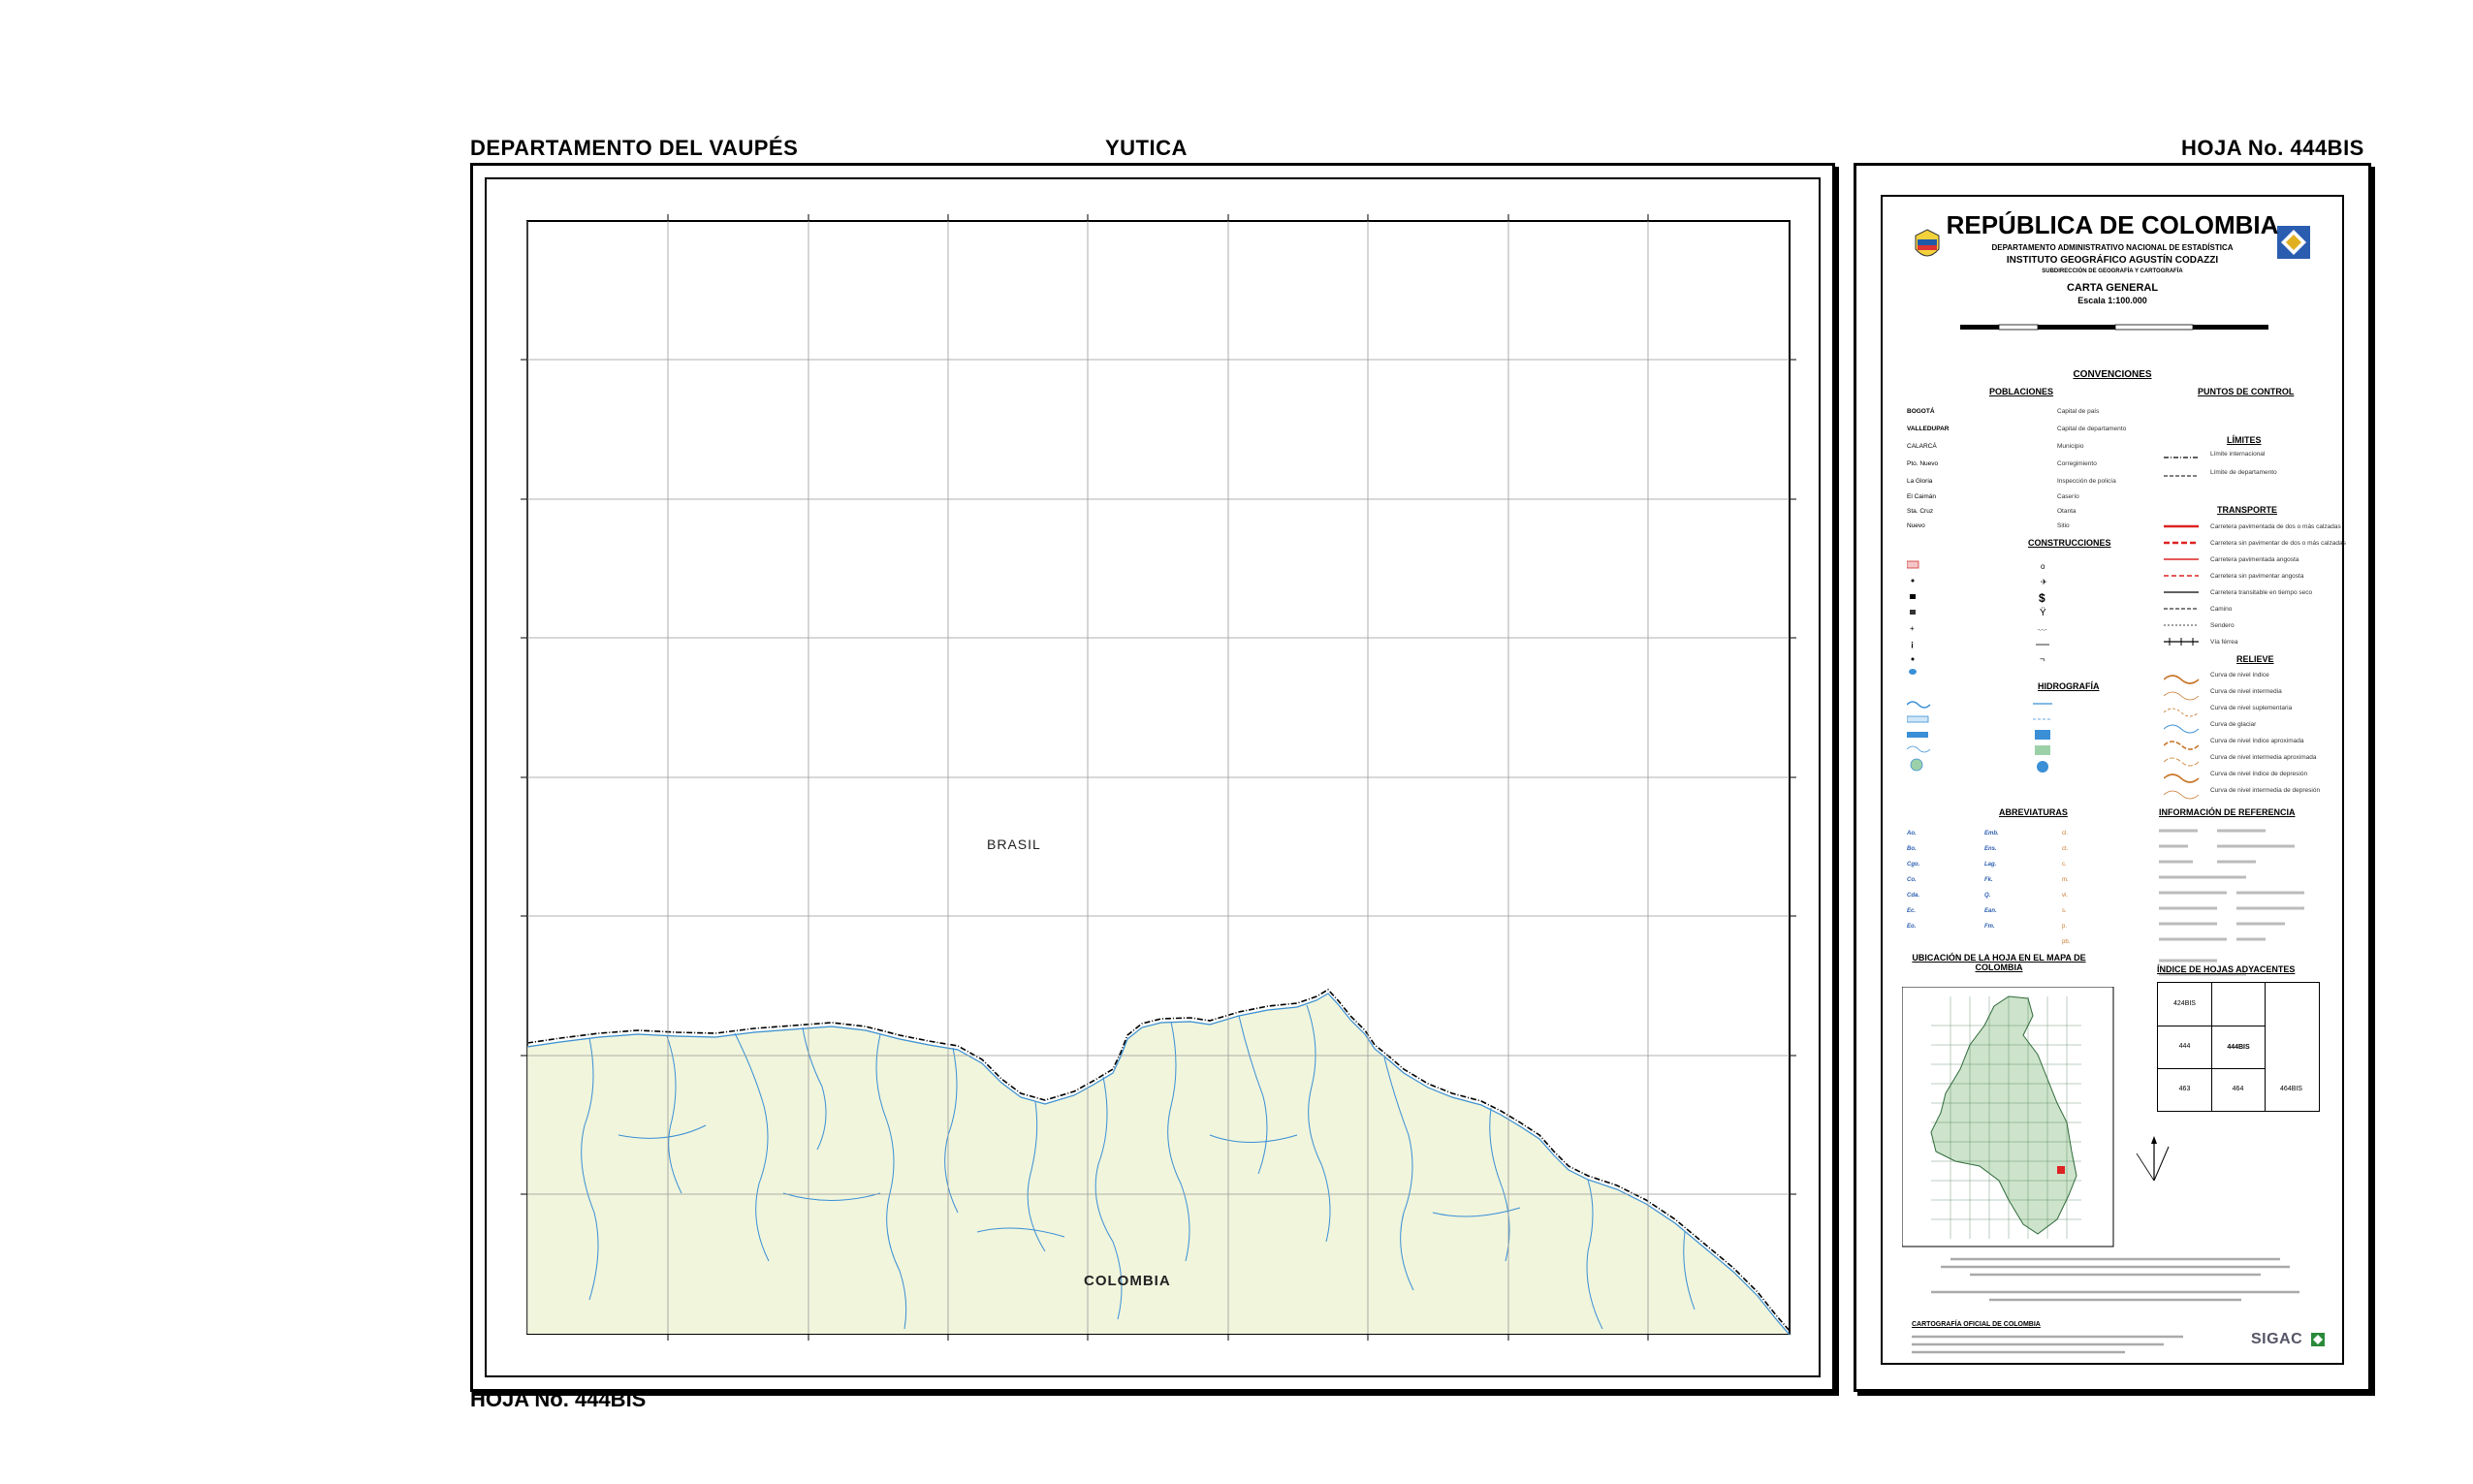 The image size is (2473, 1484). Describe the element at coordinates (2226, 969) in the screenshot. I see `section-indice: ÍNDICE DE HOJAS ADYACENTES` at that location.